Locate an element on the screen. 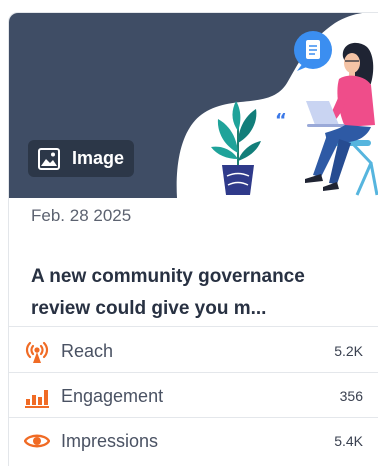 The height and width of the screenshot is (466, 378). metric-value-impressions: 5.4K is located at coordinates (348, 441).